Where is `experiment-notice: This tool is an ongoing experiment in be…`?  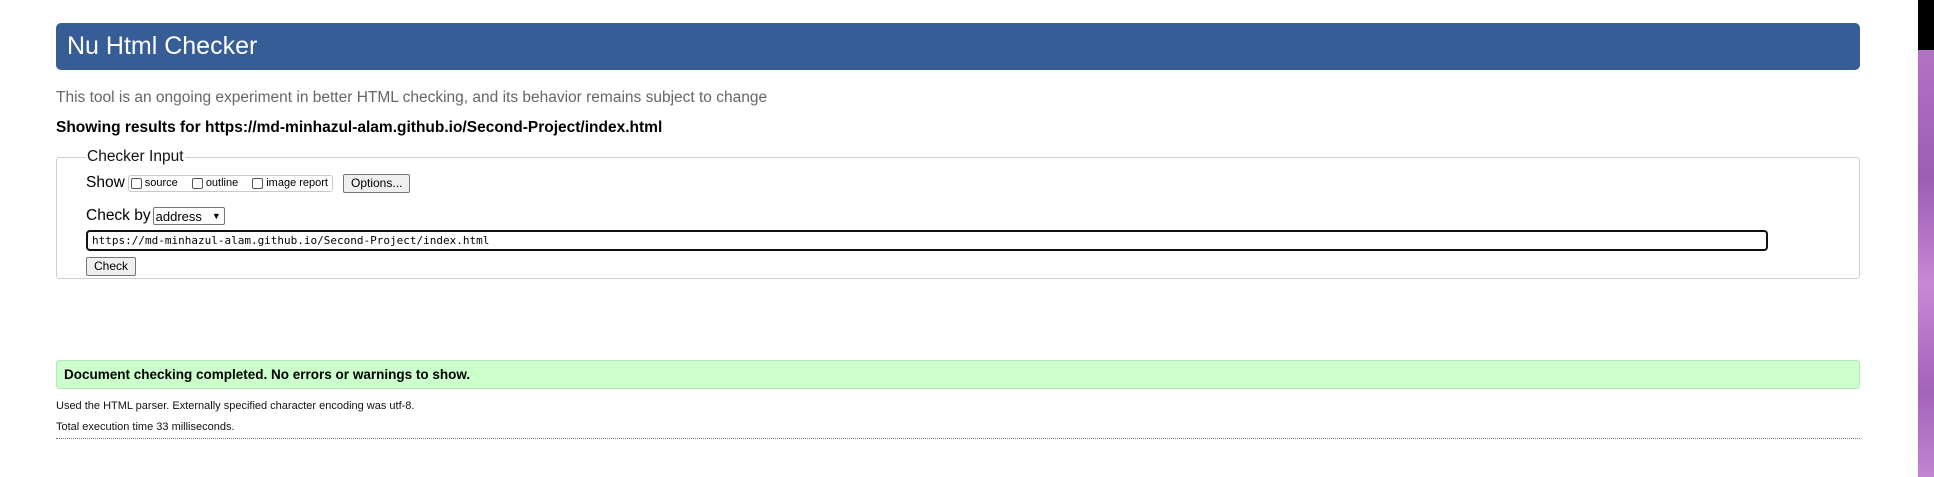
experiment-notice: This tool is an ongoing experiment in be… is located at coordinates (412, 97).